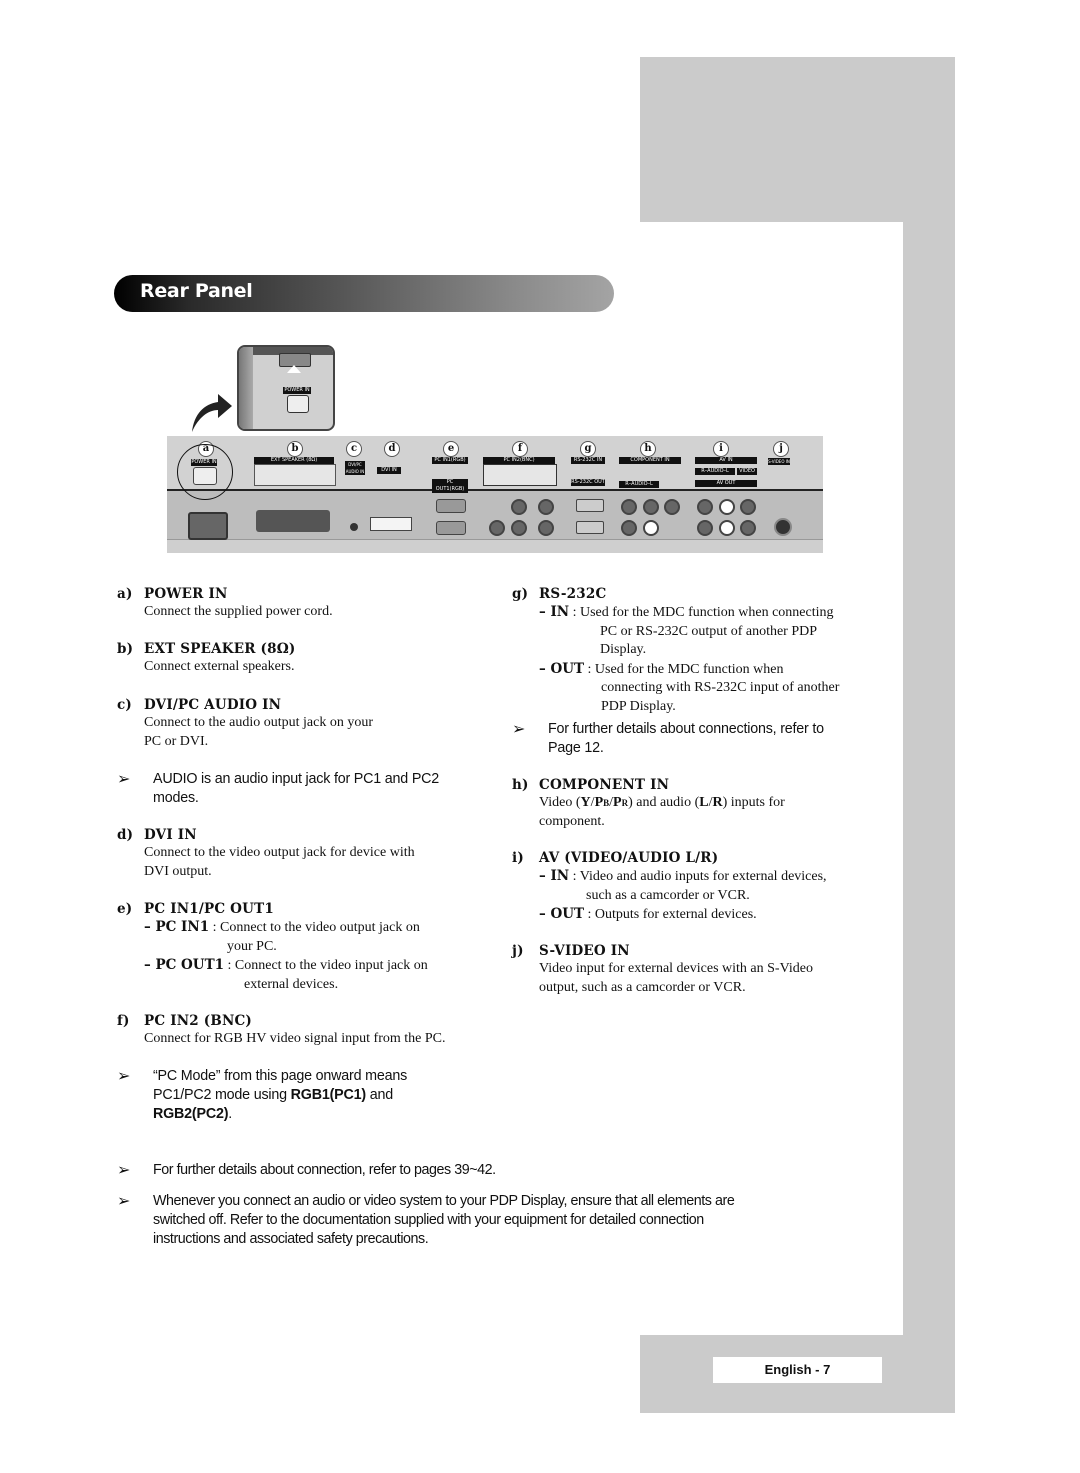 The width and height of the screenshot is (1080, 1473). What do you see at coordinates (721, 449) in the screenshot?
I see `callout-i: i` at bounding box center [721, 449].